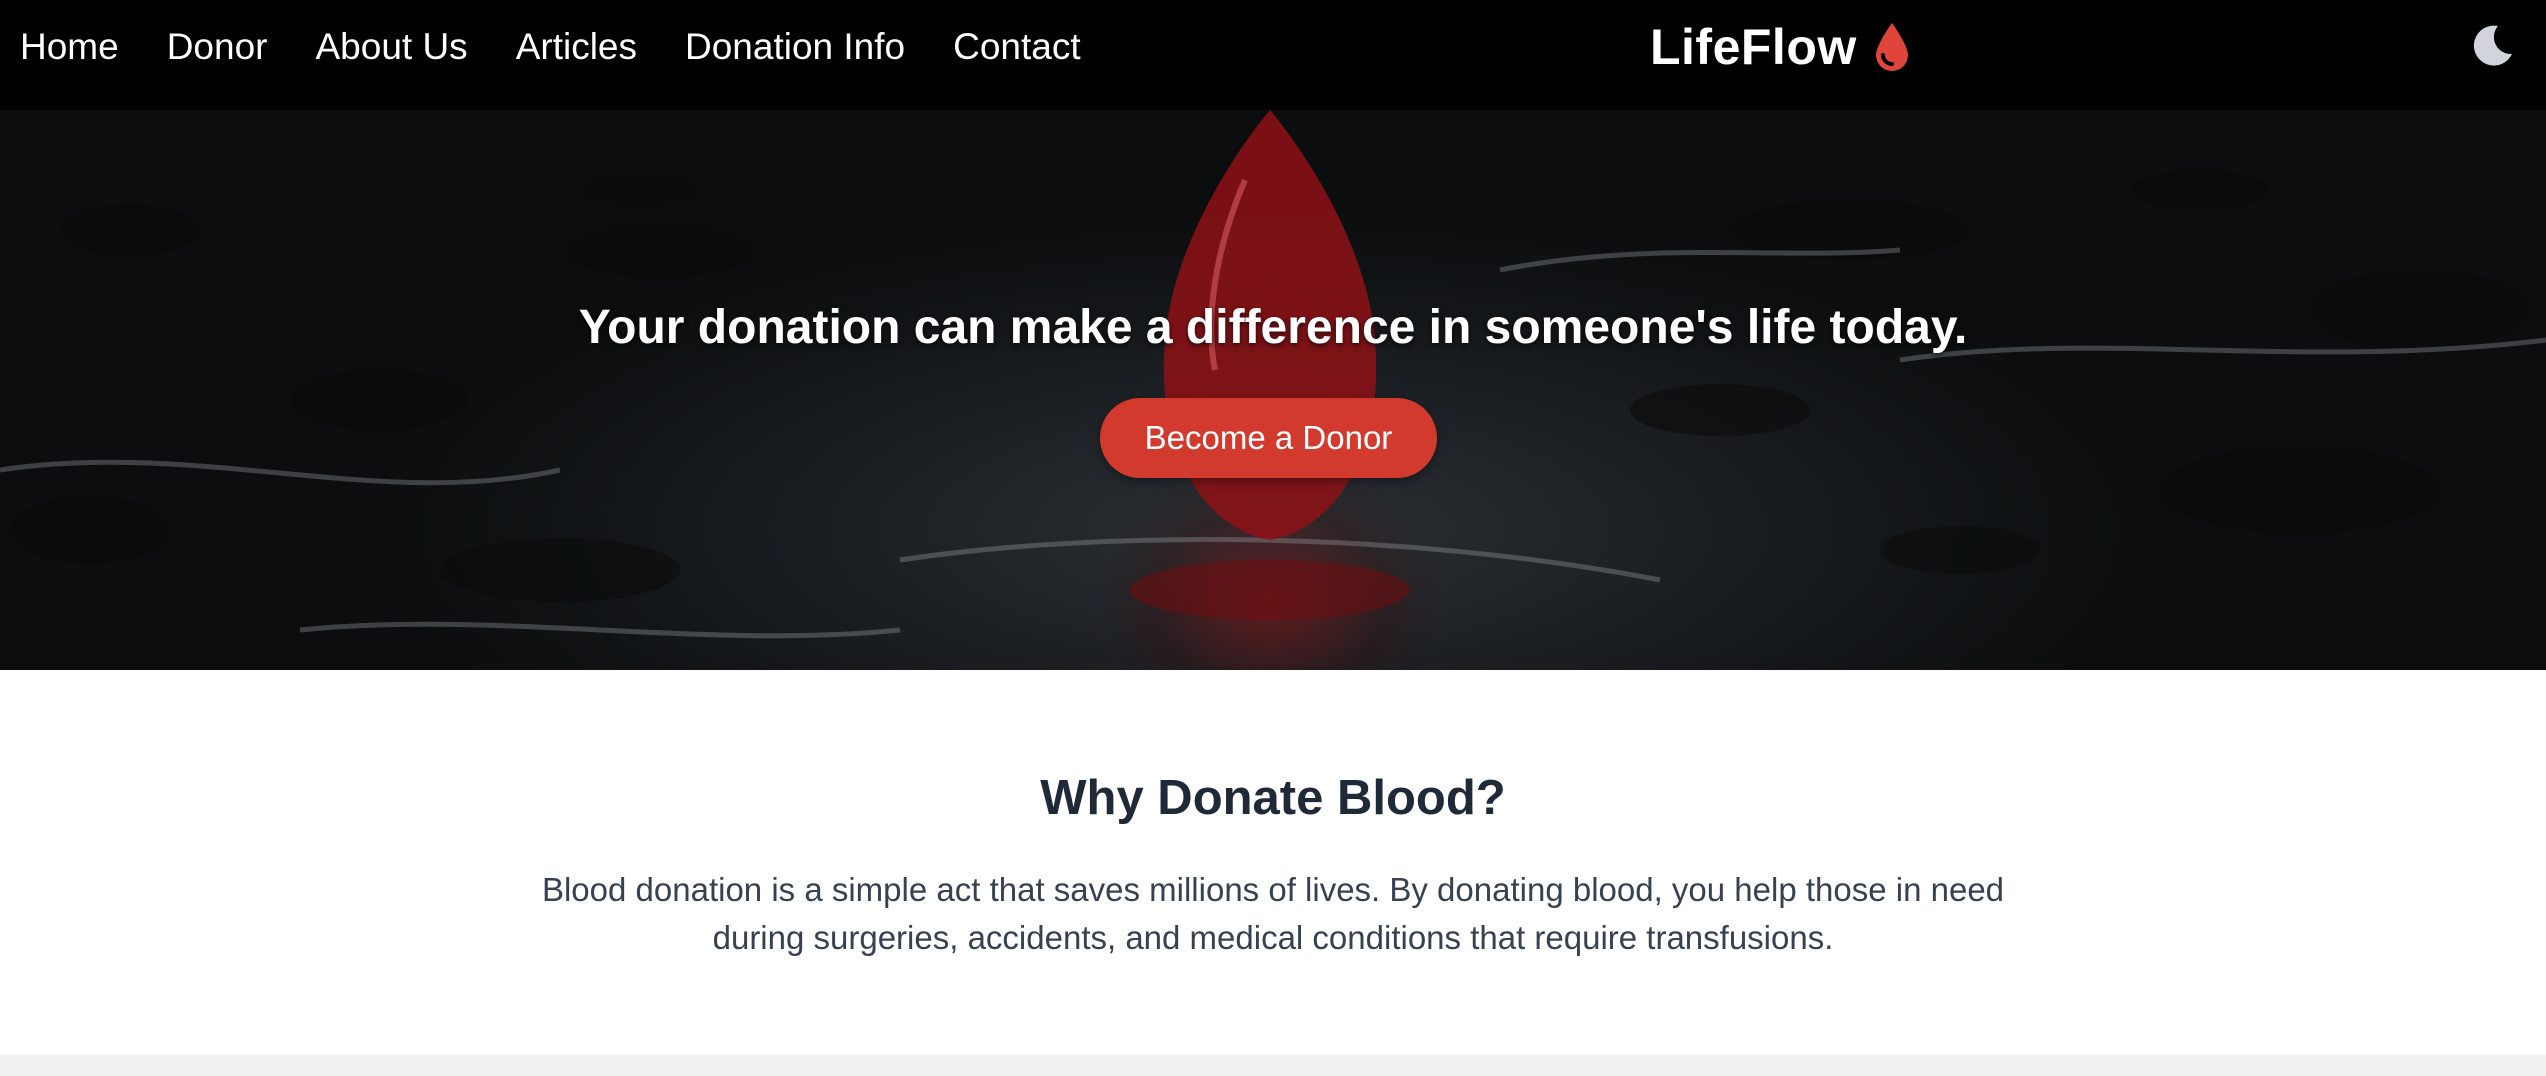 The image size is (2546, 1076). Describe the element at coordinates (69, 47) in the screenshot. I see `nav-link-home: Home` at that location.